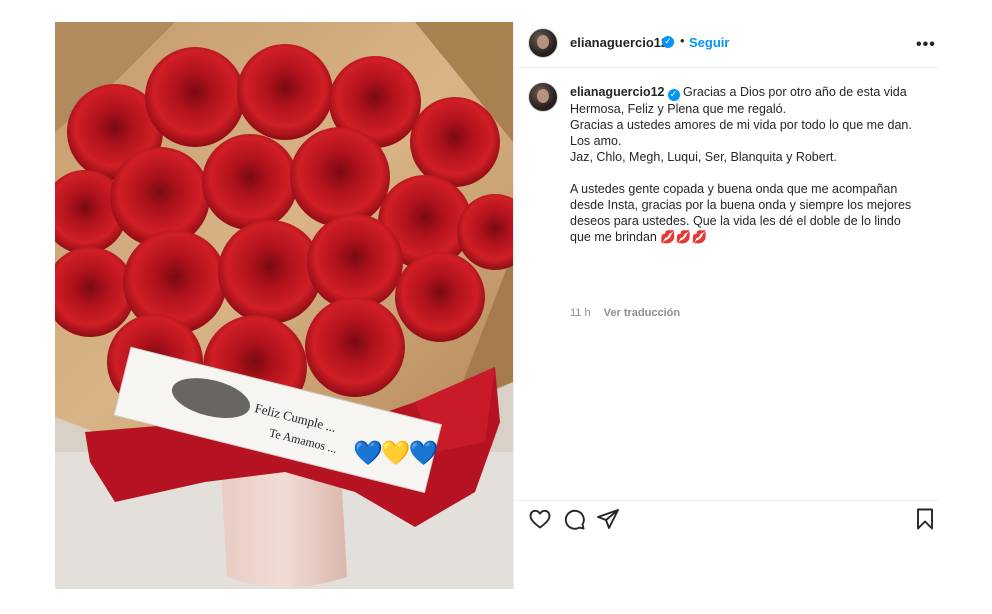  I want to click on post-header: elianaguercio12 ✓ • Seguir •••, so click(726, 45).